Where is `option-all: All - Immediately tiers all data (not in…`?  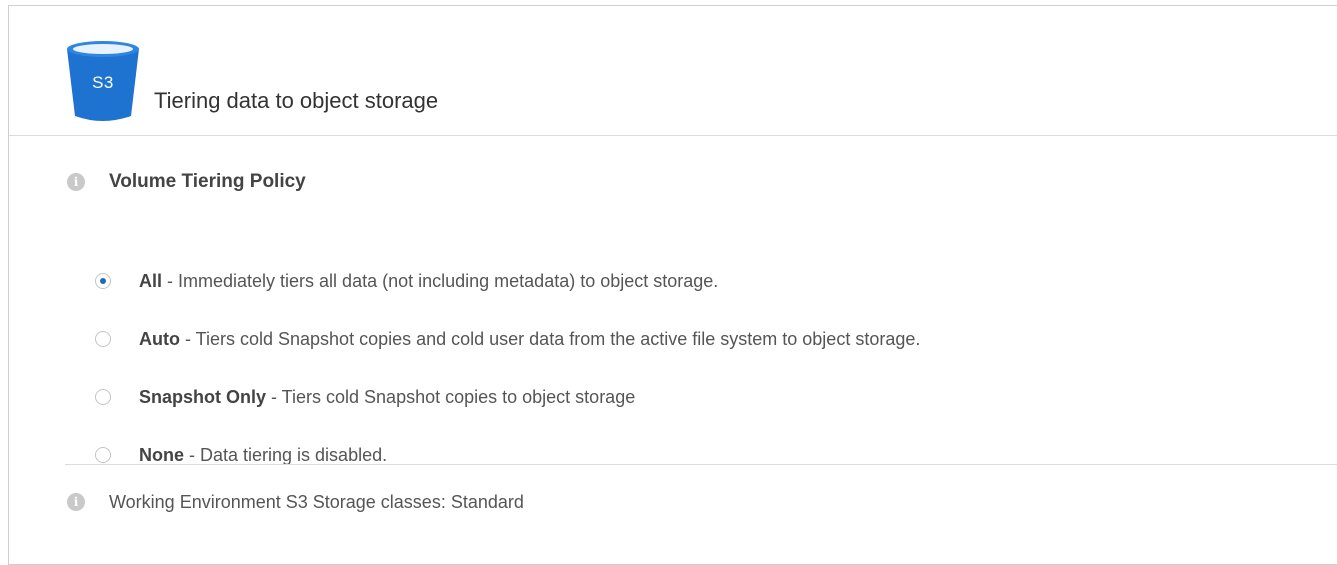 option-all: All - Immediately tiers all data (not in… is located at coordinates (507, 281).